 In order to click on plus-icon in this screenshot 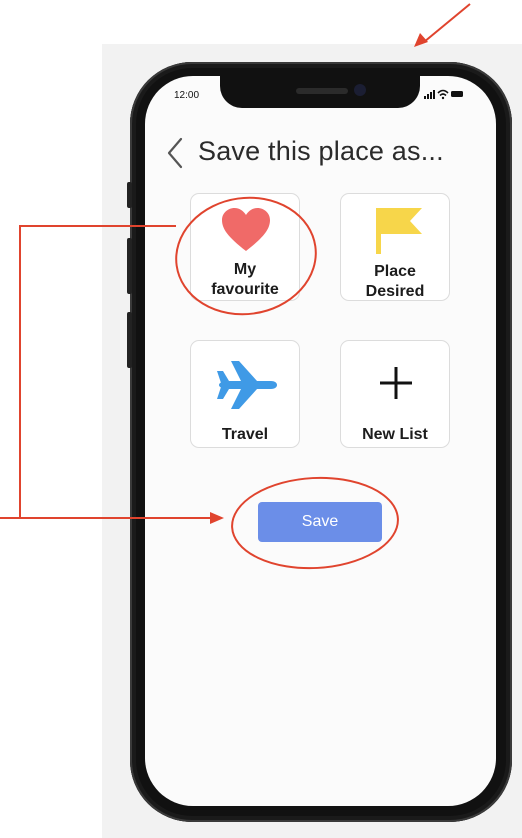, I will do `click(396, 383)`.